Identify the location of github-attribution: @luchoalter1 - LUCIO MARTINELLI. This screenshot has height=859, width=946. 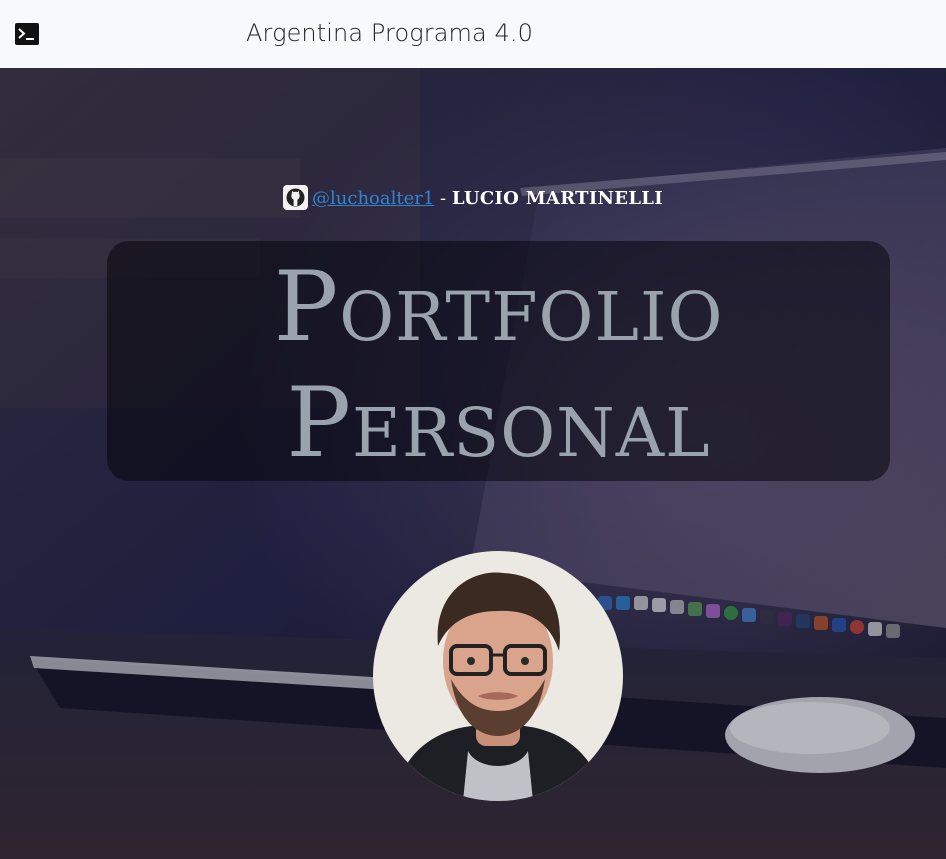
(473, 197).